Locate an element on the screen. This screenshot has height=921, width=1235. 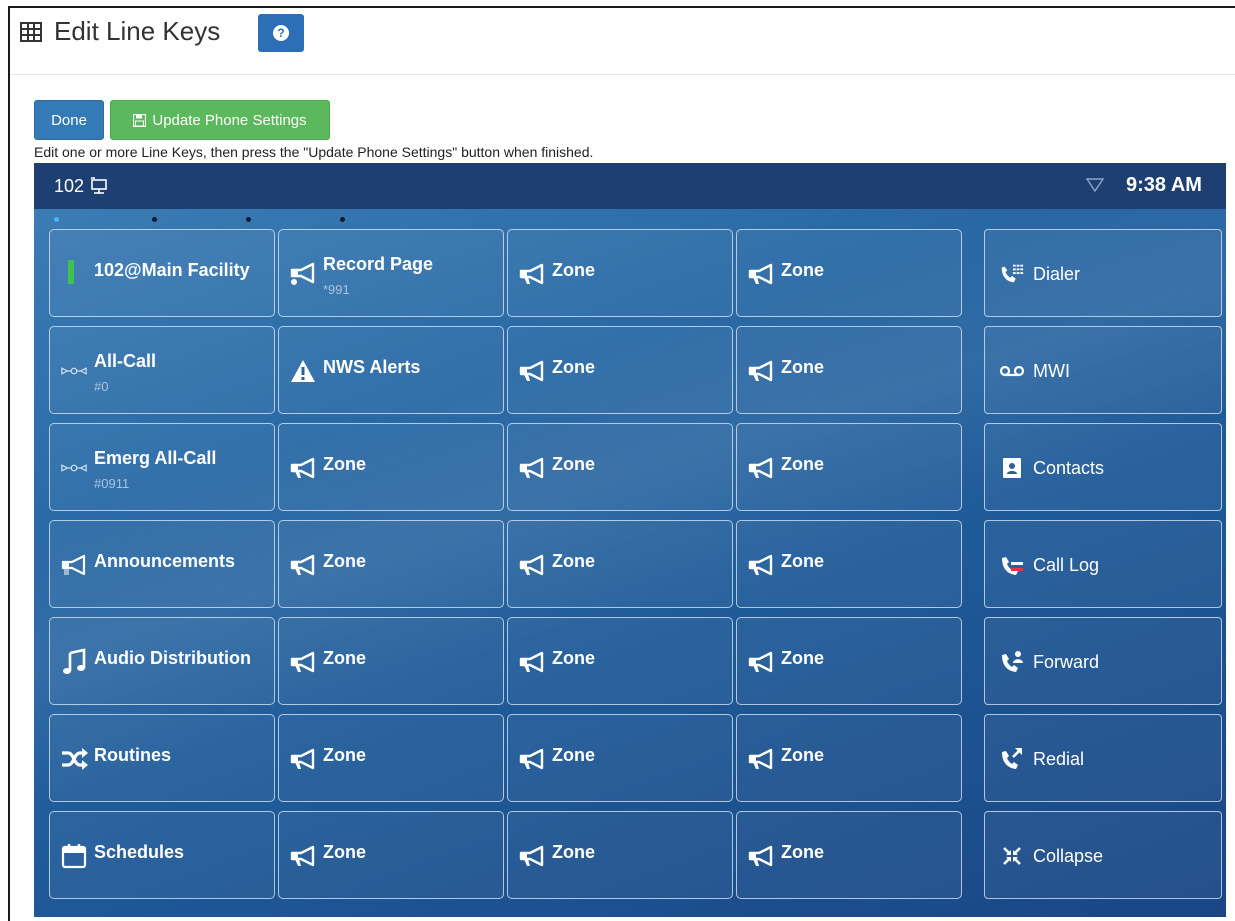
line-key-r1-c4: Zone is located at coordinates (849, 273).